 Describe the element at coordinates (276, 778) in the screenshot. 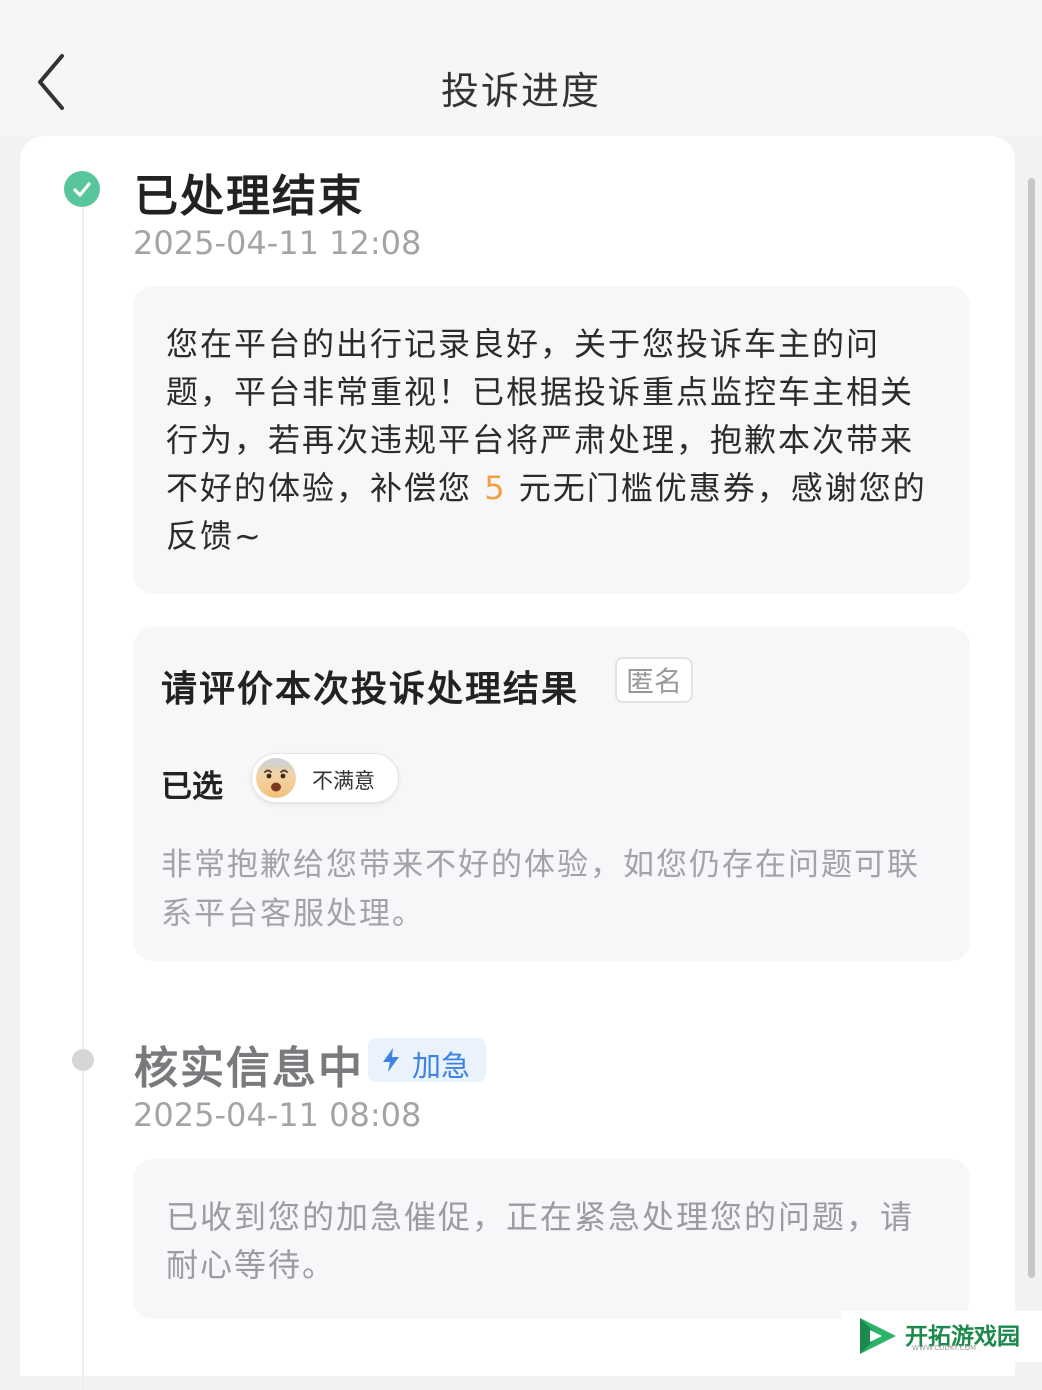

I see `dissatisfied-face-icon` at that location.